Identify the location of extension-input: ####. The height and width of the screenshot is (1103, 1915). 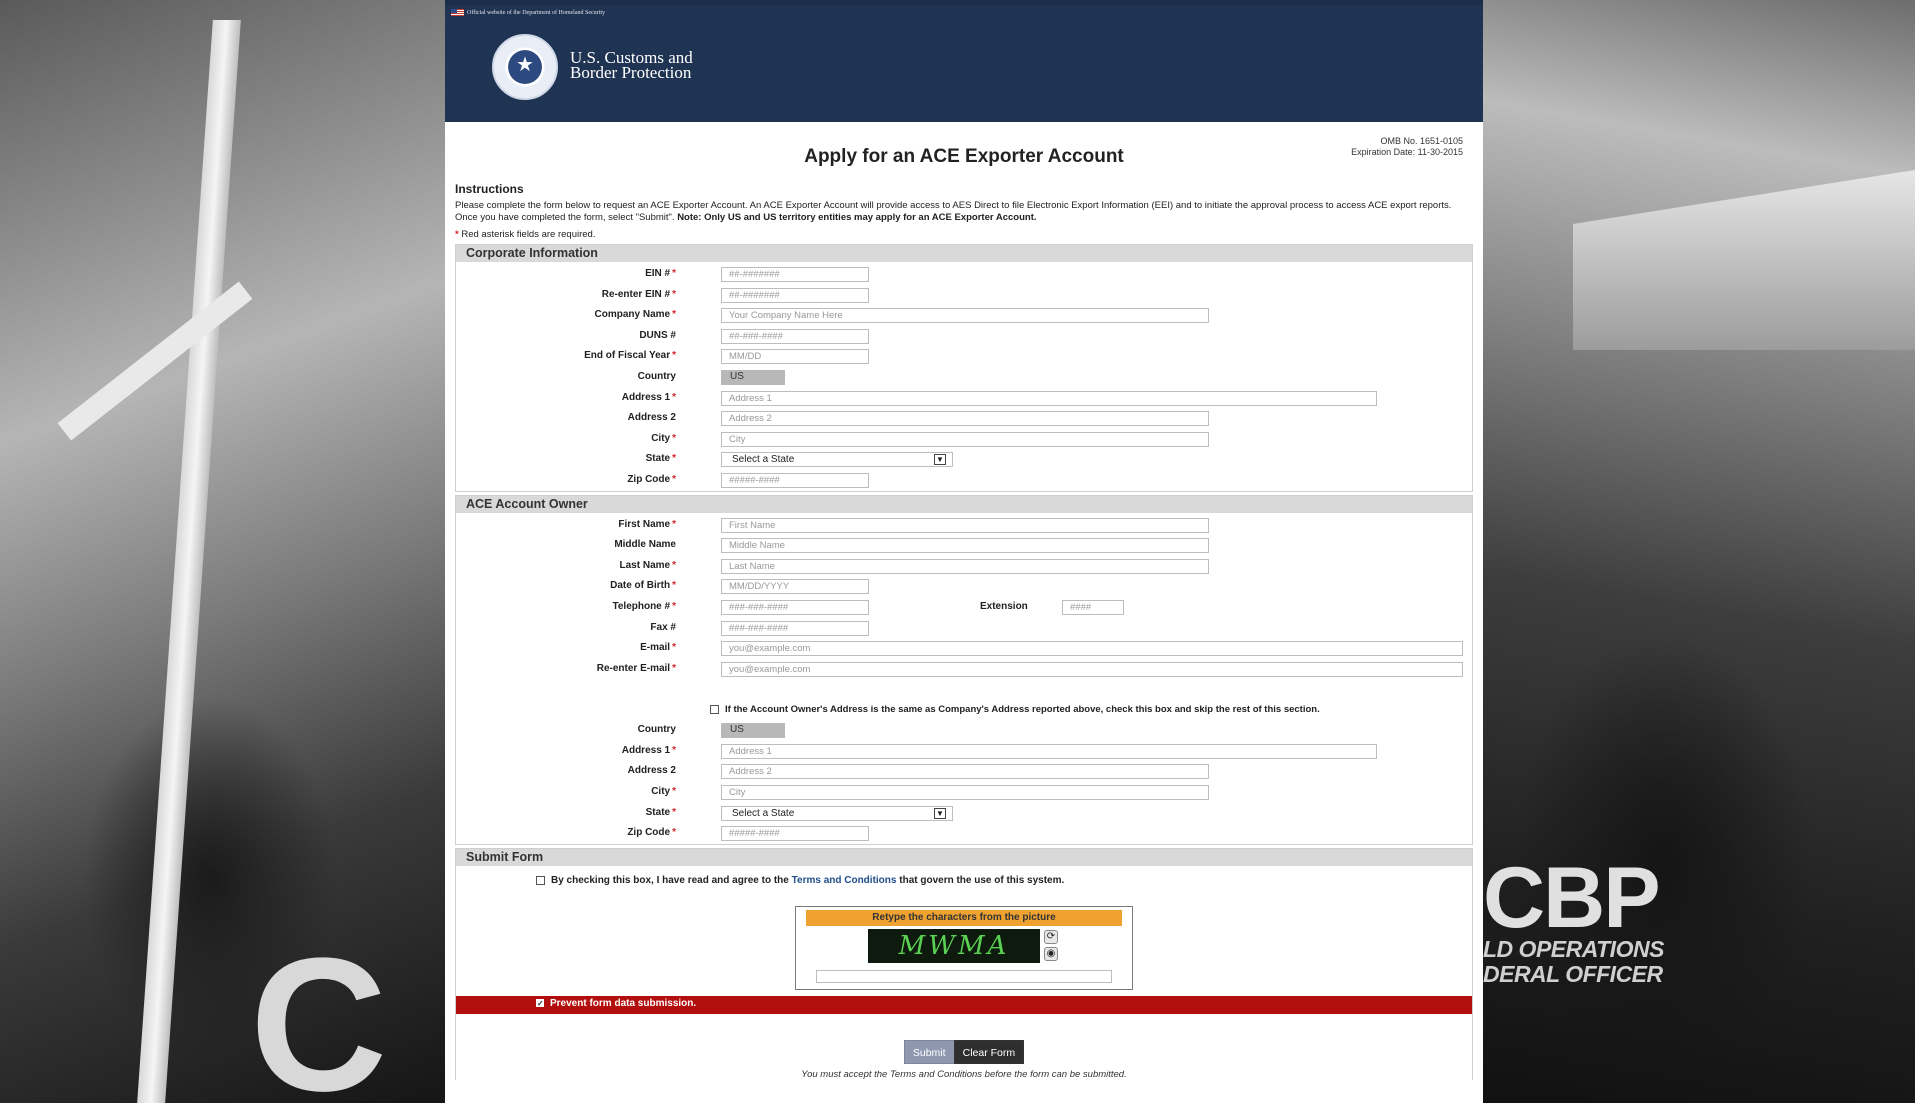
(1093, 607).